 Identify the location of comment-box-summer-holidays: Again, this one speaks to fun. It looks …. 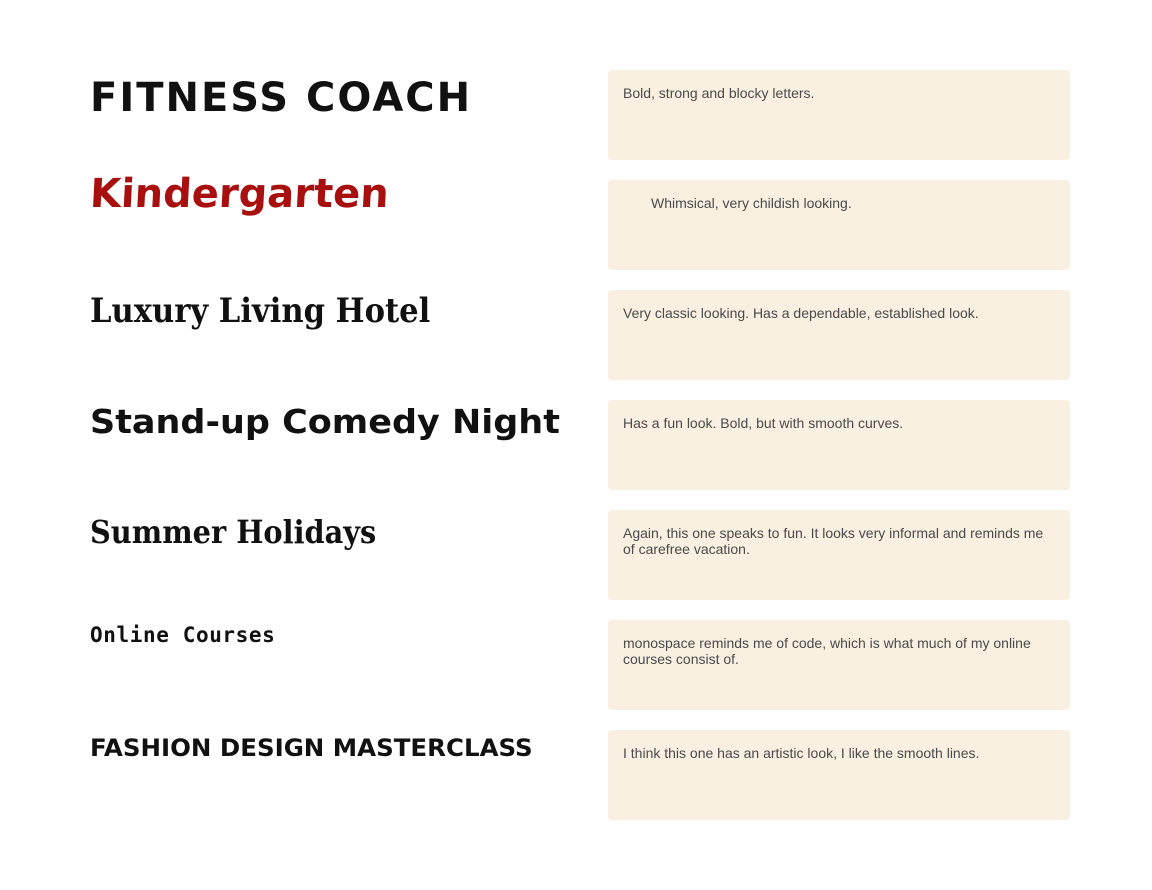
(839, 555).